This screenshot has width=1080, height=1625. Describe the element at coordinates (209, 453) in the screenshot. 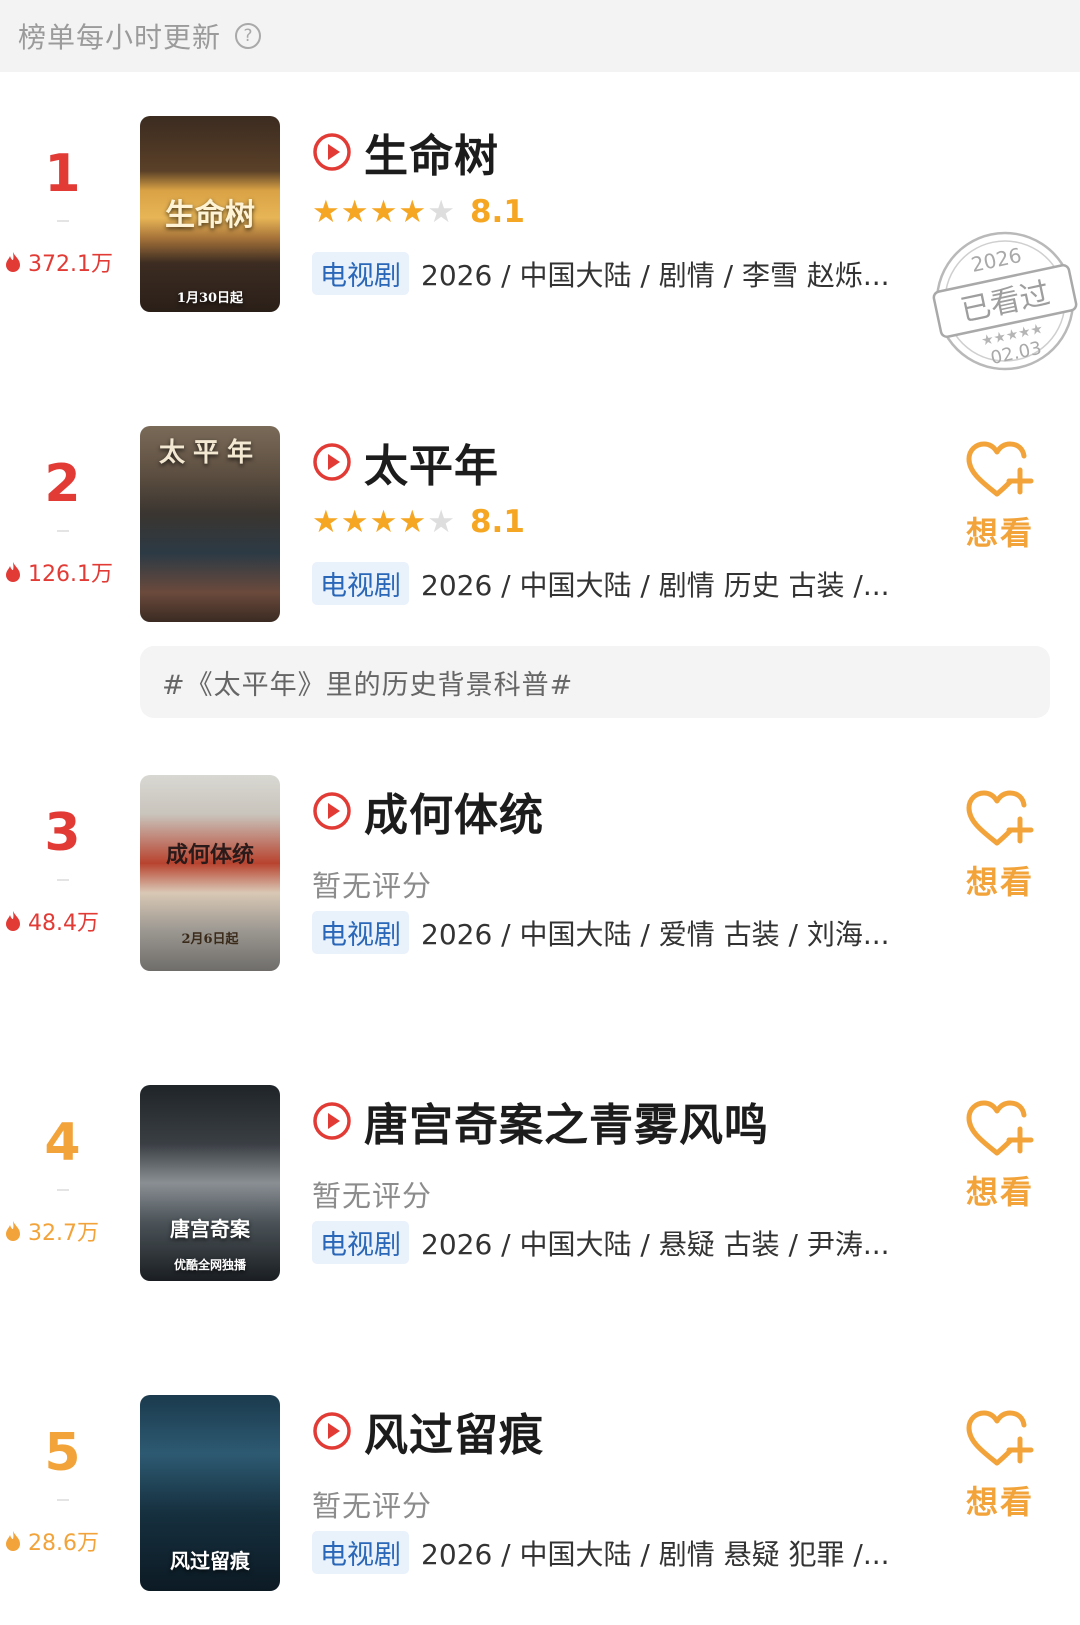

I see `poster-title: 太平年` at that location.